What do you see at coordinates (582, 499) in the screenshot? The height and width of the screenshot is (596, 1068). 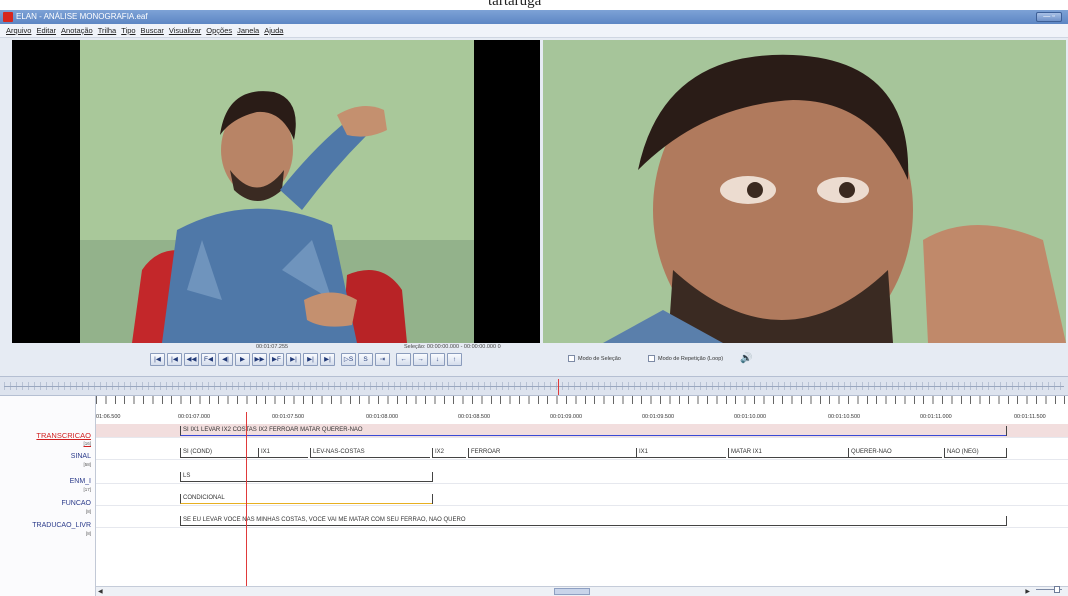 I see `row-funcao: CONDICIONAL` at bounding box center [582, 499].